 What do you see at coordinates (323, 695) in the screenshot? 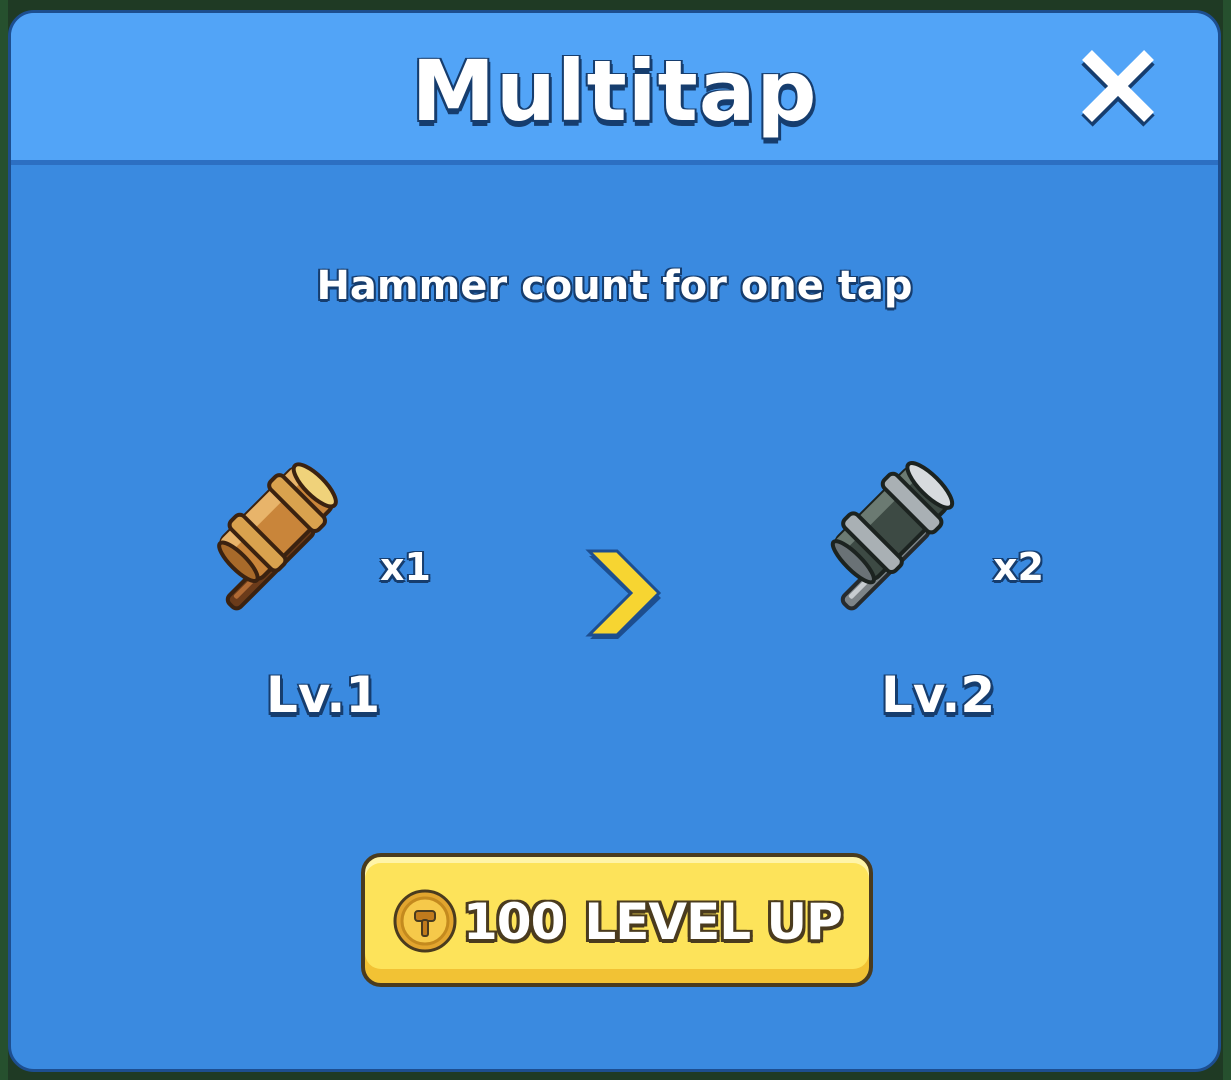
I see `current-level-label: Lv.1` at bounding box center [323, 695].